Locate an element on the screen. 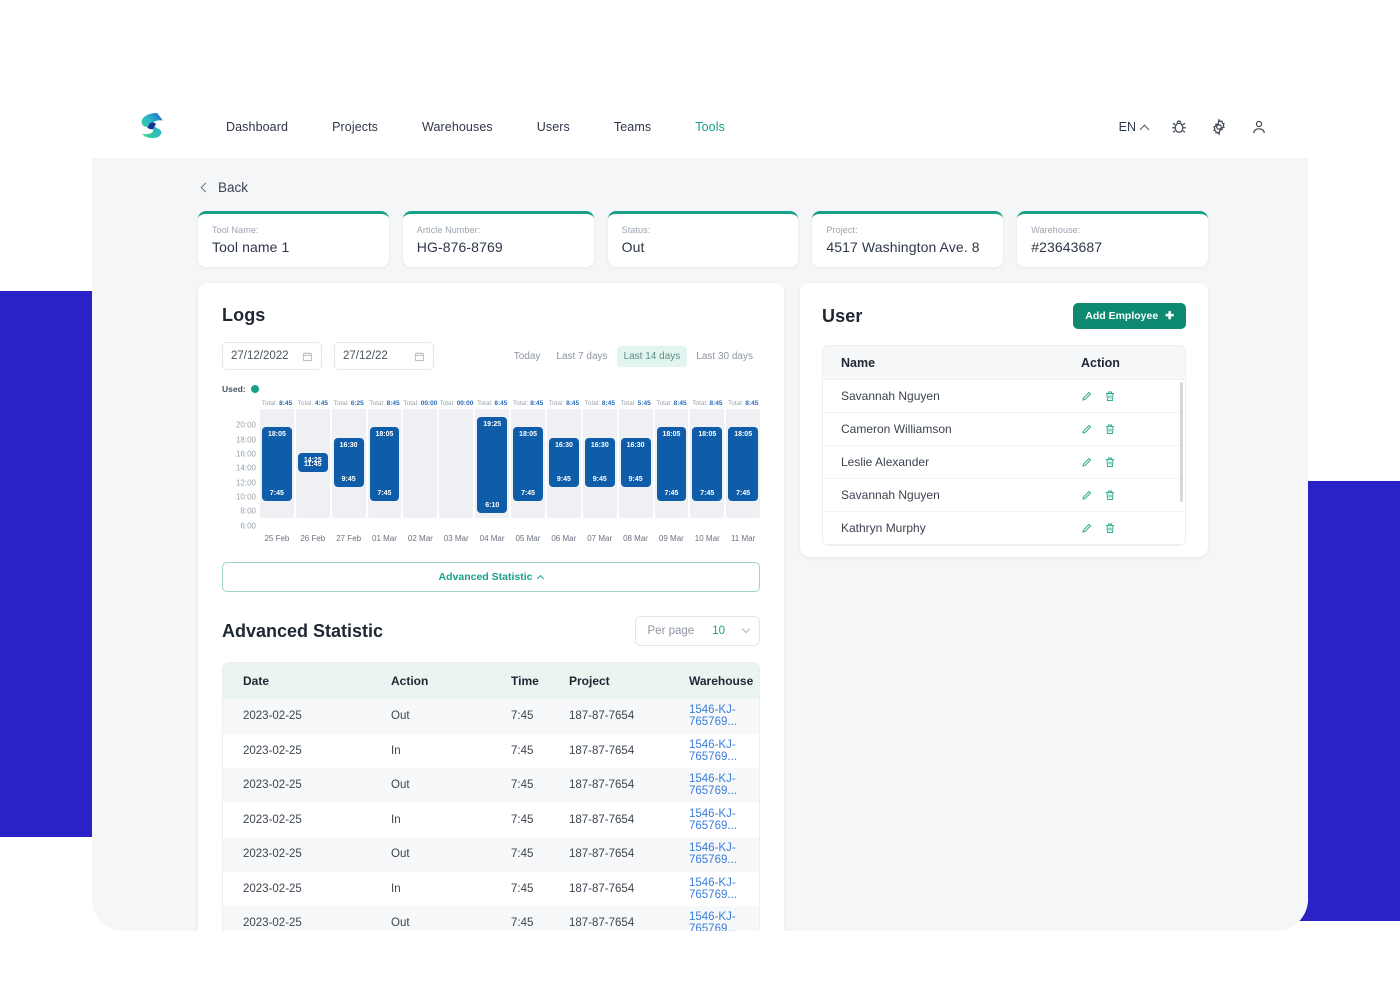 The width and height of the screenshot is (1400, 1000). date-to-input: 27/12/22 is located at coordinates (384, 356).